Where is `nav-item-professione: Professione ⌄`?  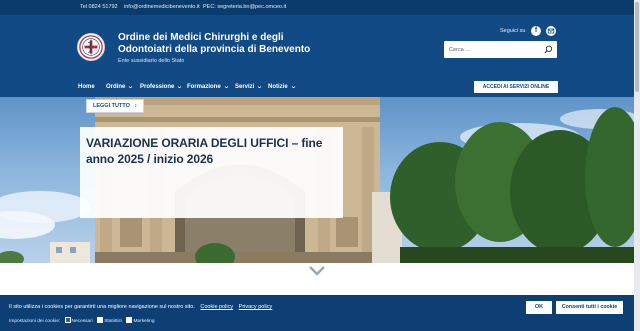 nav-item-professione: Professione ⌄ is located at coordinates (162, 87).